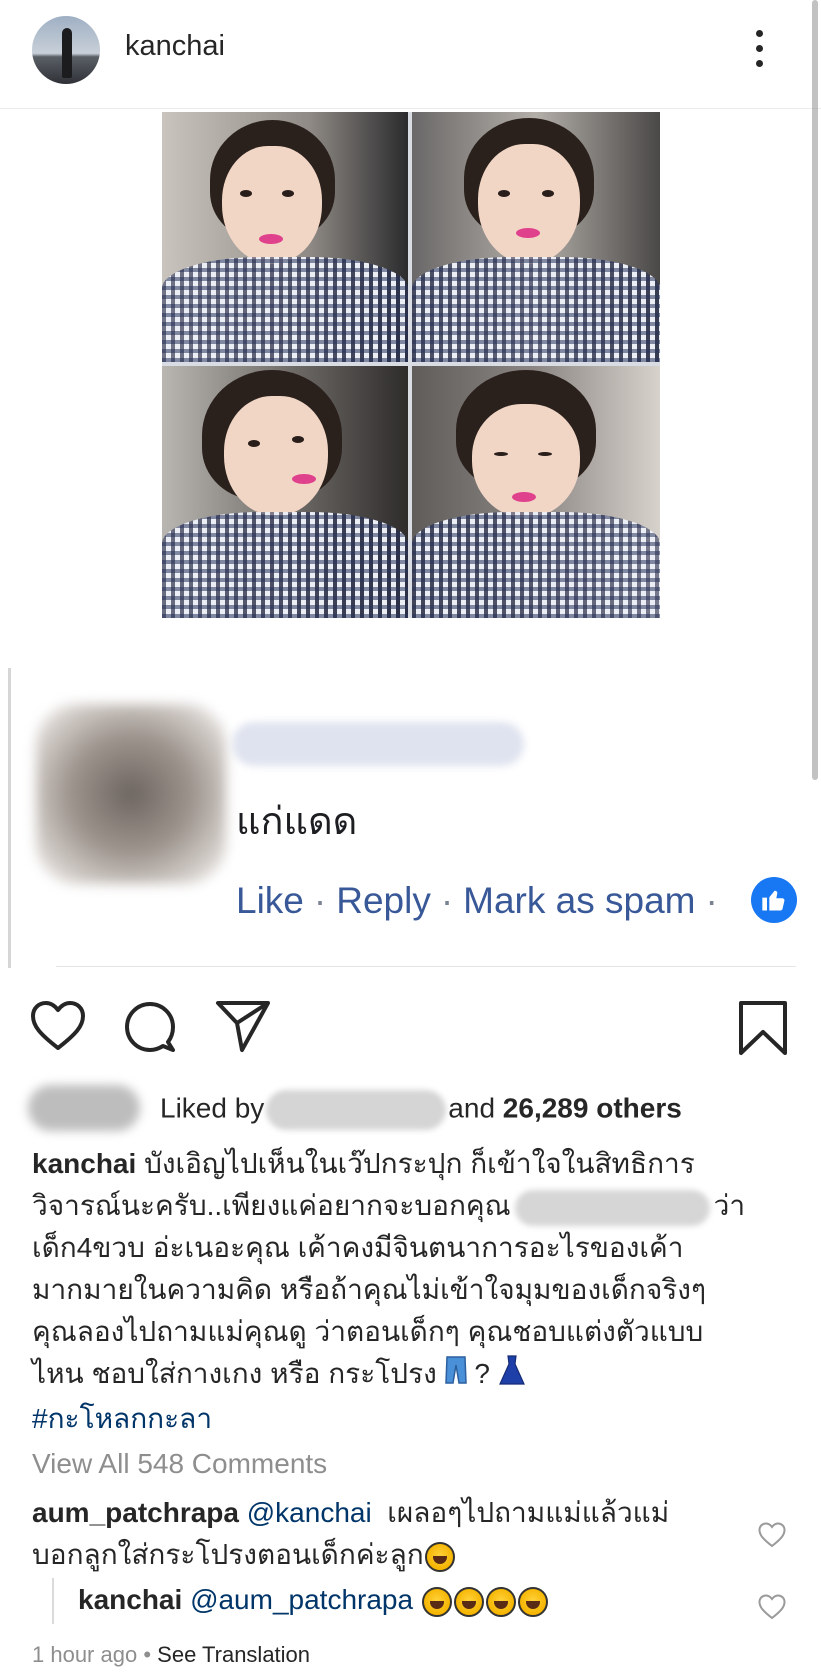 This screenshot has width=821, height=1677. I want to click on fb-reply-link: Reply, so click(383, 900).